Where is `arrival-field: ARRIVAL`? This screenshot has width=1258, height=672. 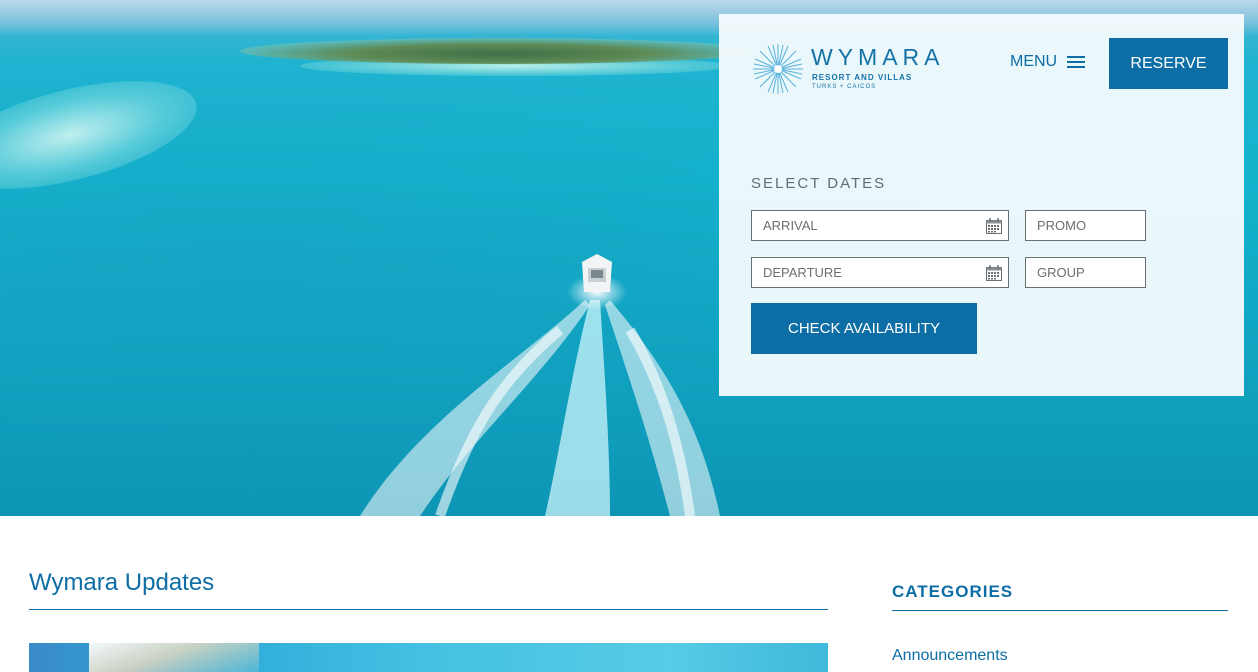 arrival-field: ARRIVAL is located at coordinates (880, 225).